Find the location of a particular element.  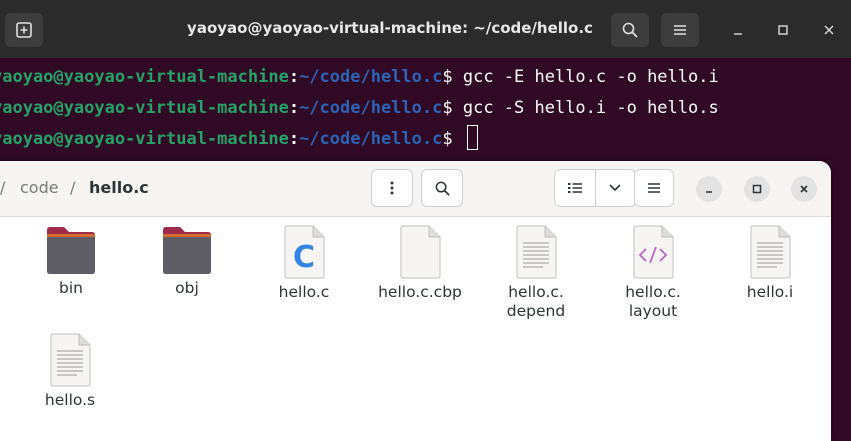

file-name: hello.s is located at coordinates (70, 400).